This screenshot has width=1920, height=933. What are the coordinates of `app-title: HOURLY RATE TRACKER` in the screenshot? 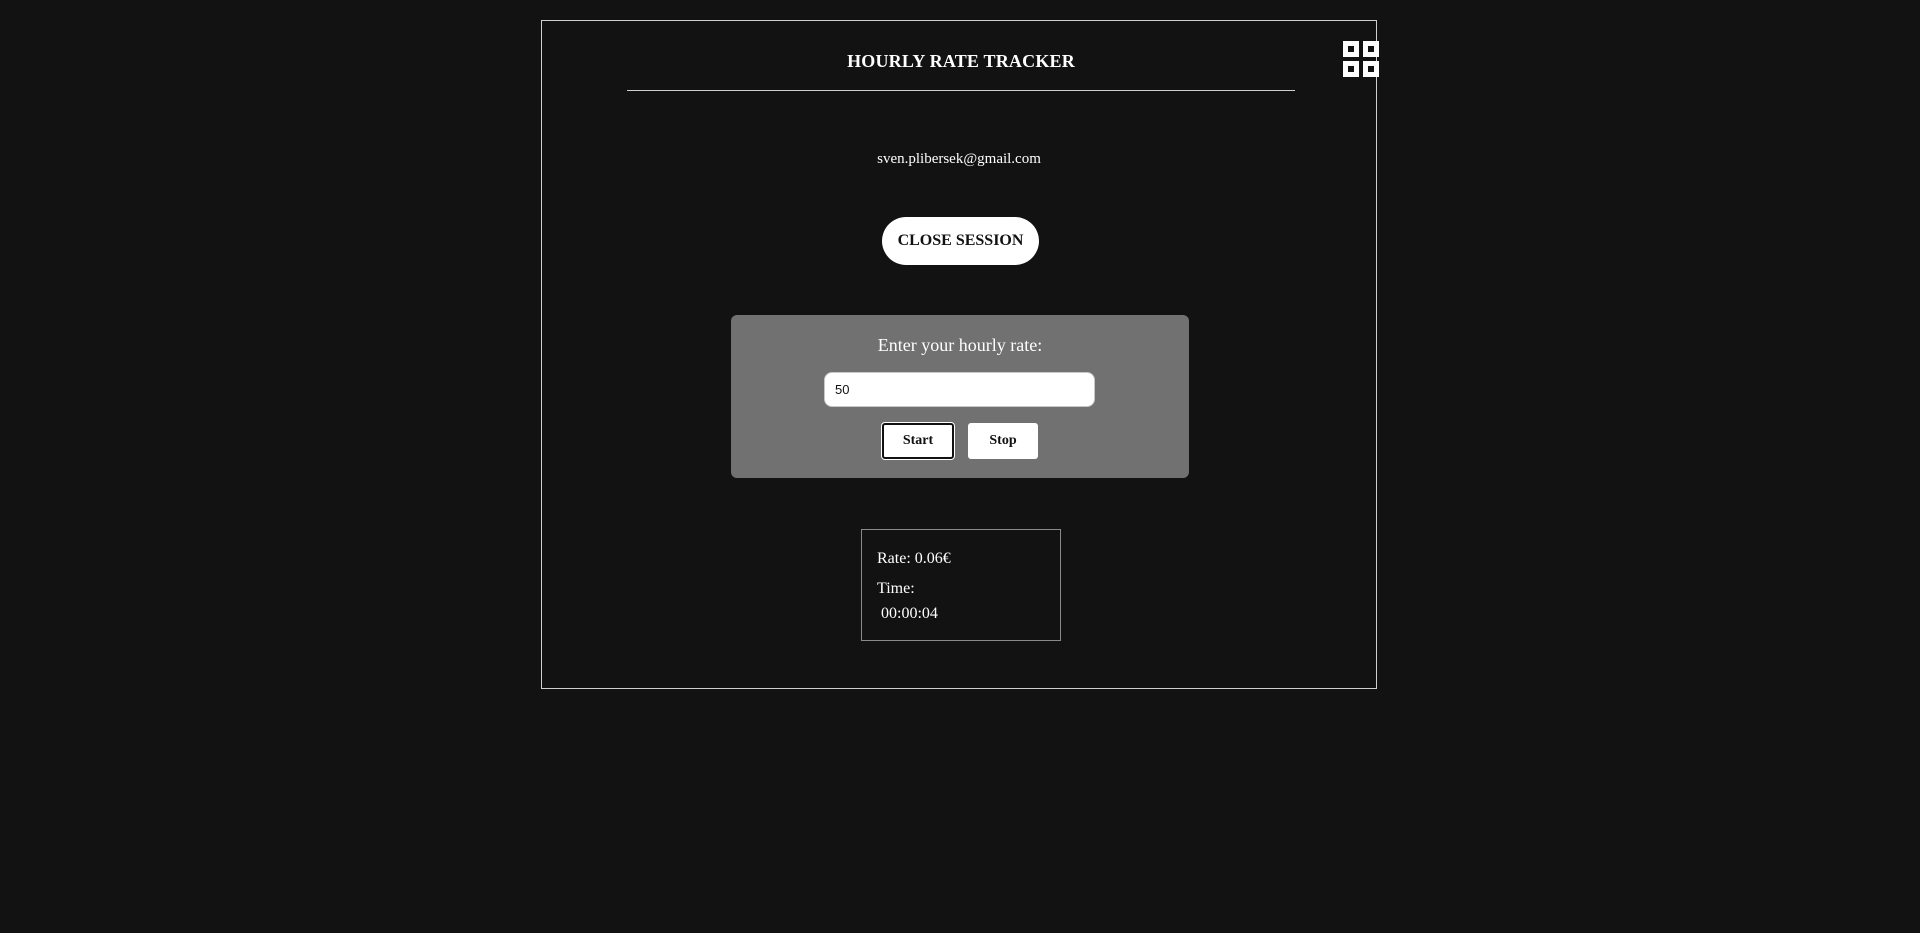 It's located at (961, 61).